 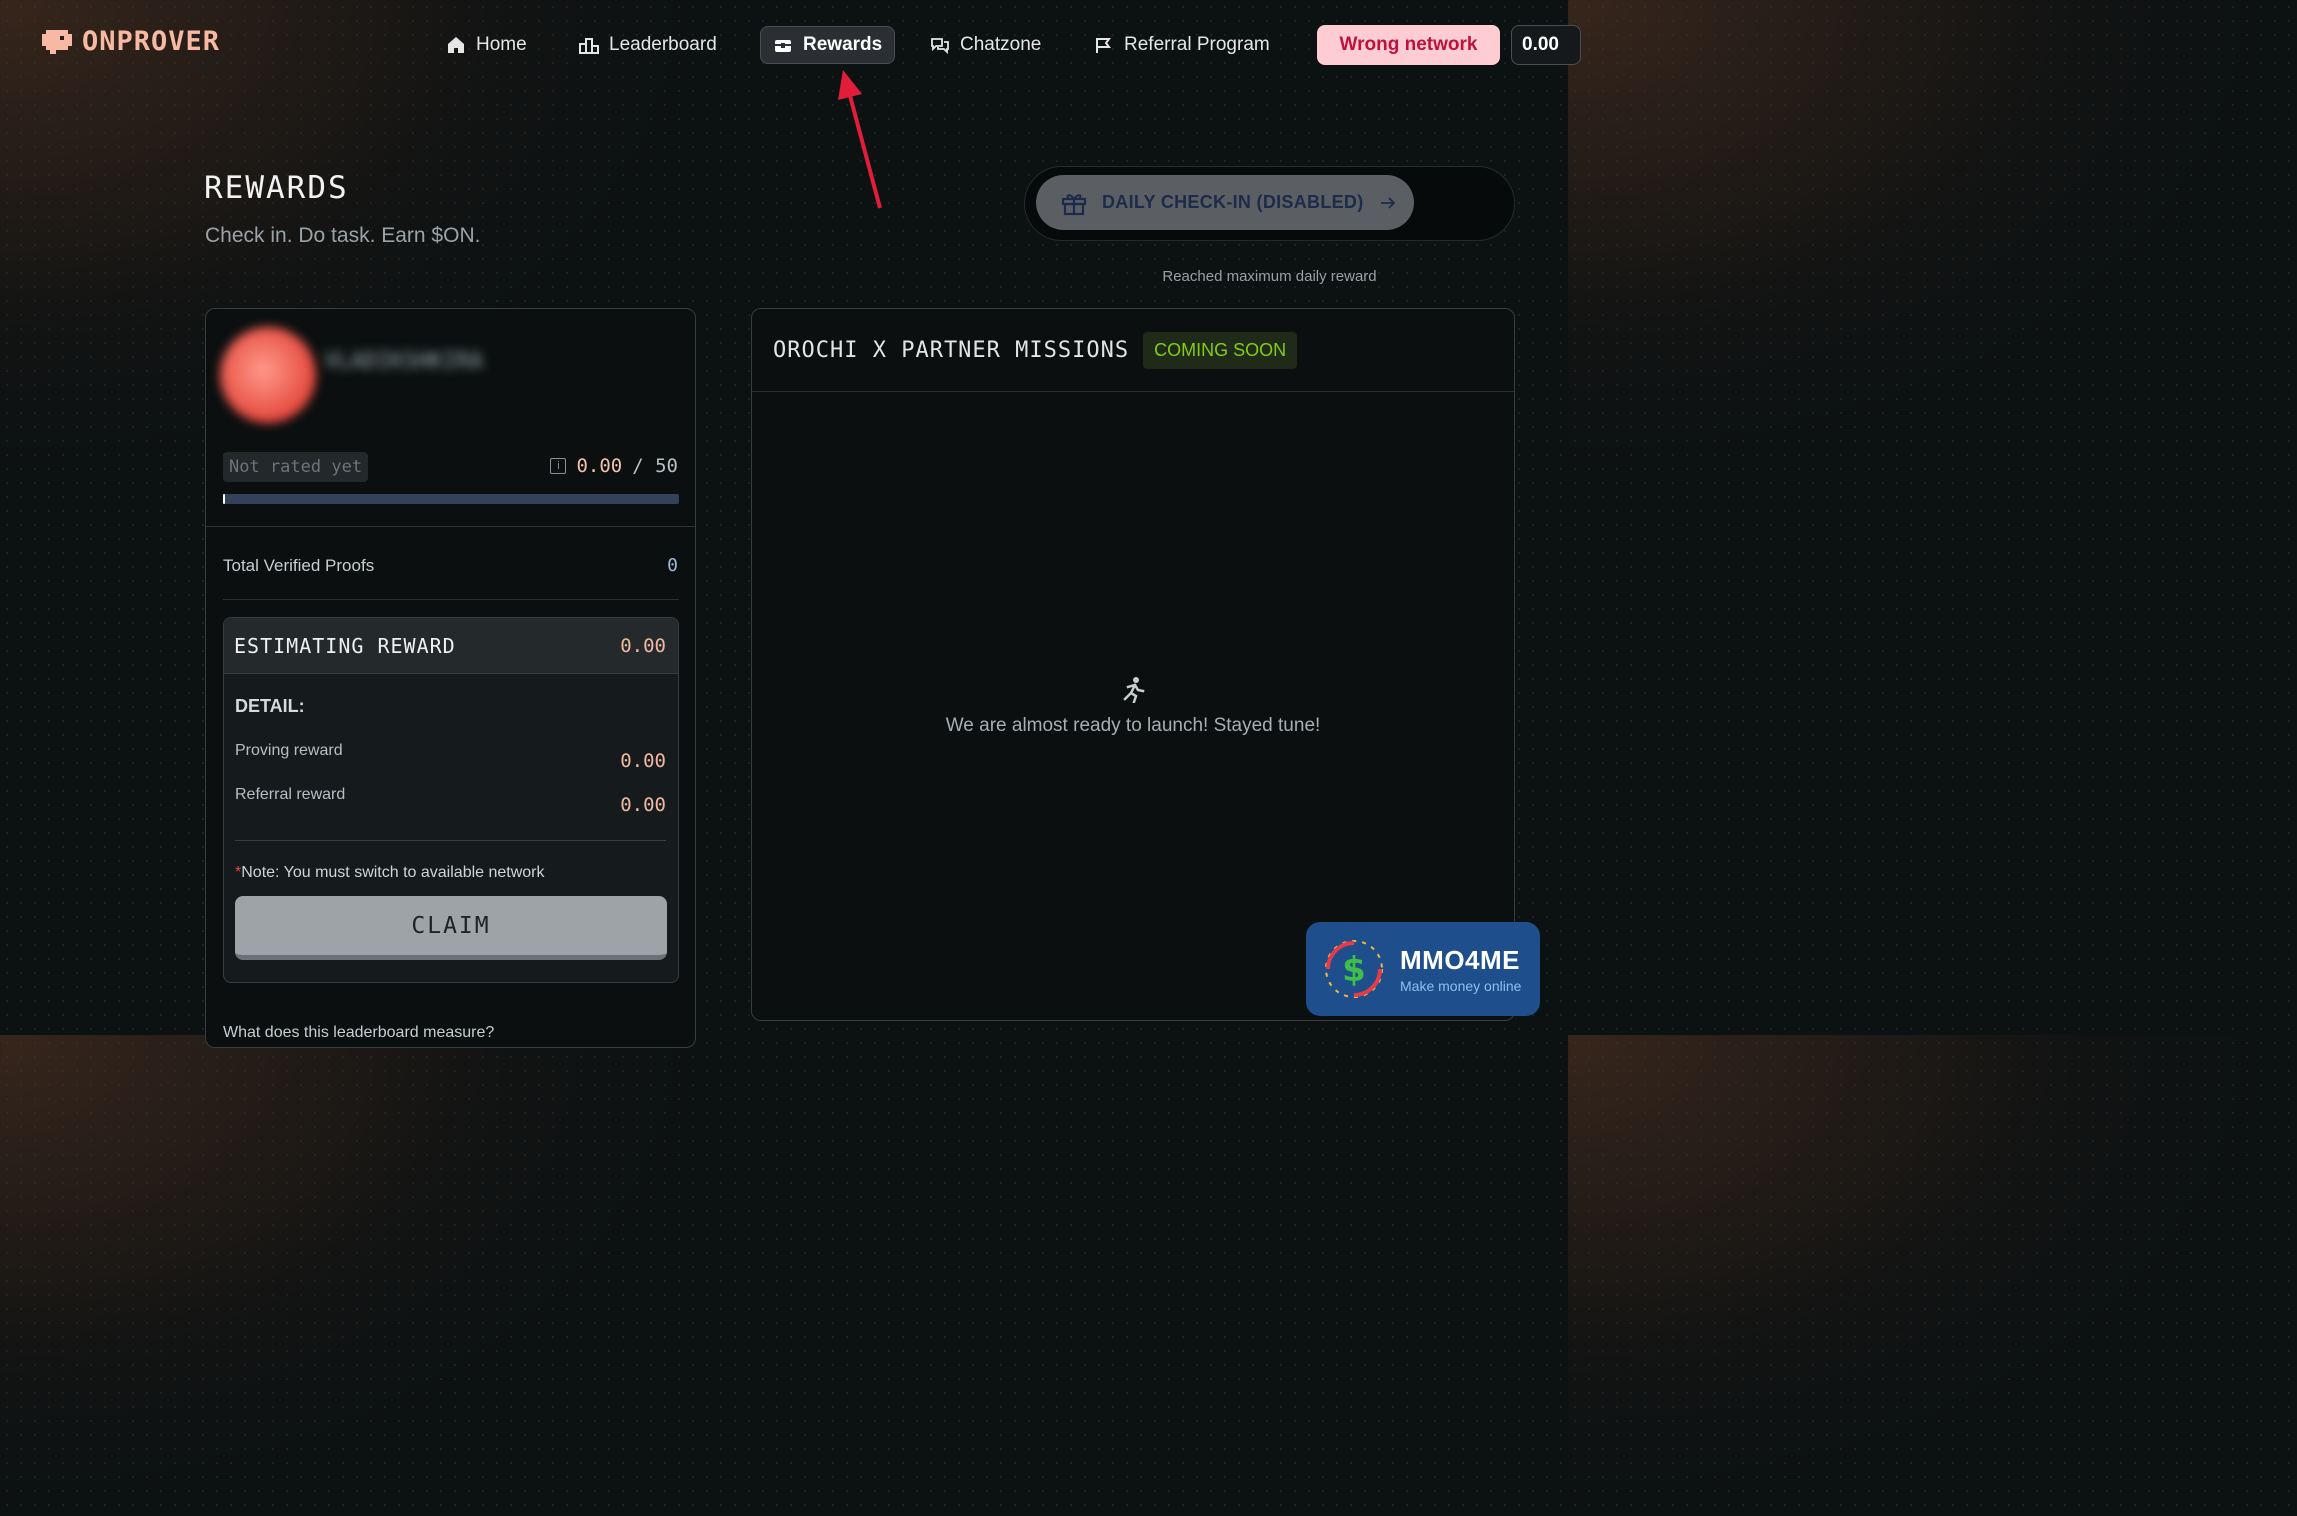 What do you see at coordinates (276, 188) in the screenshot?
I see `page-title: REWARDS` at bounding box center [276, 188].